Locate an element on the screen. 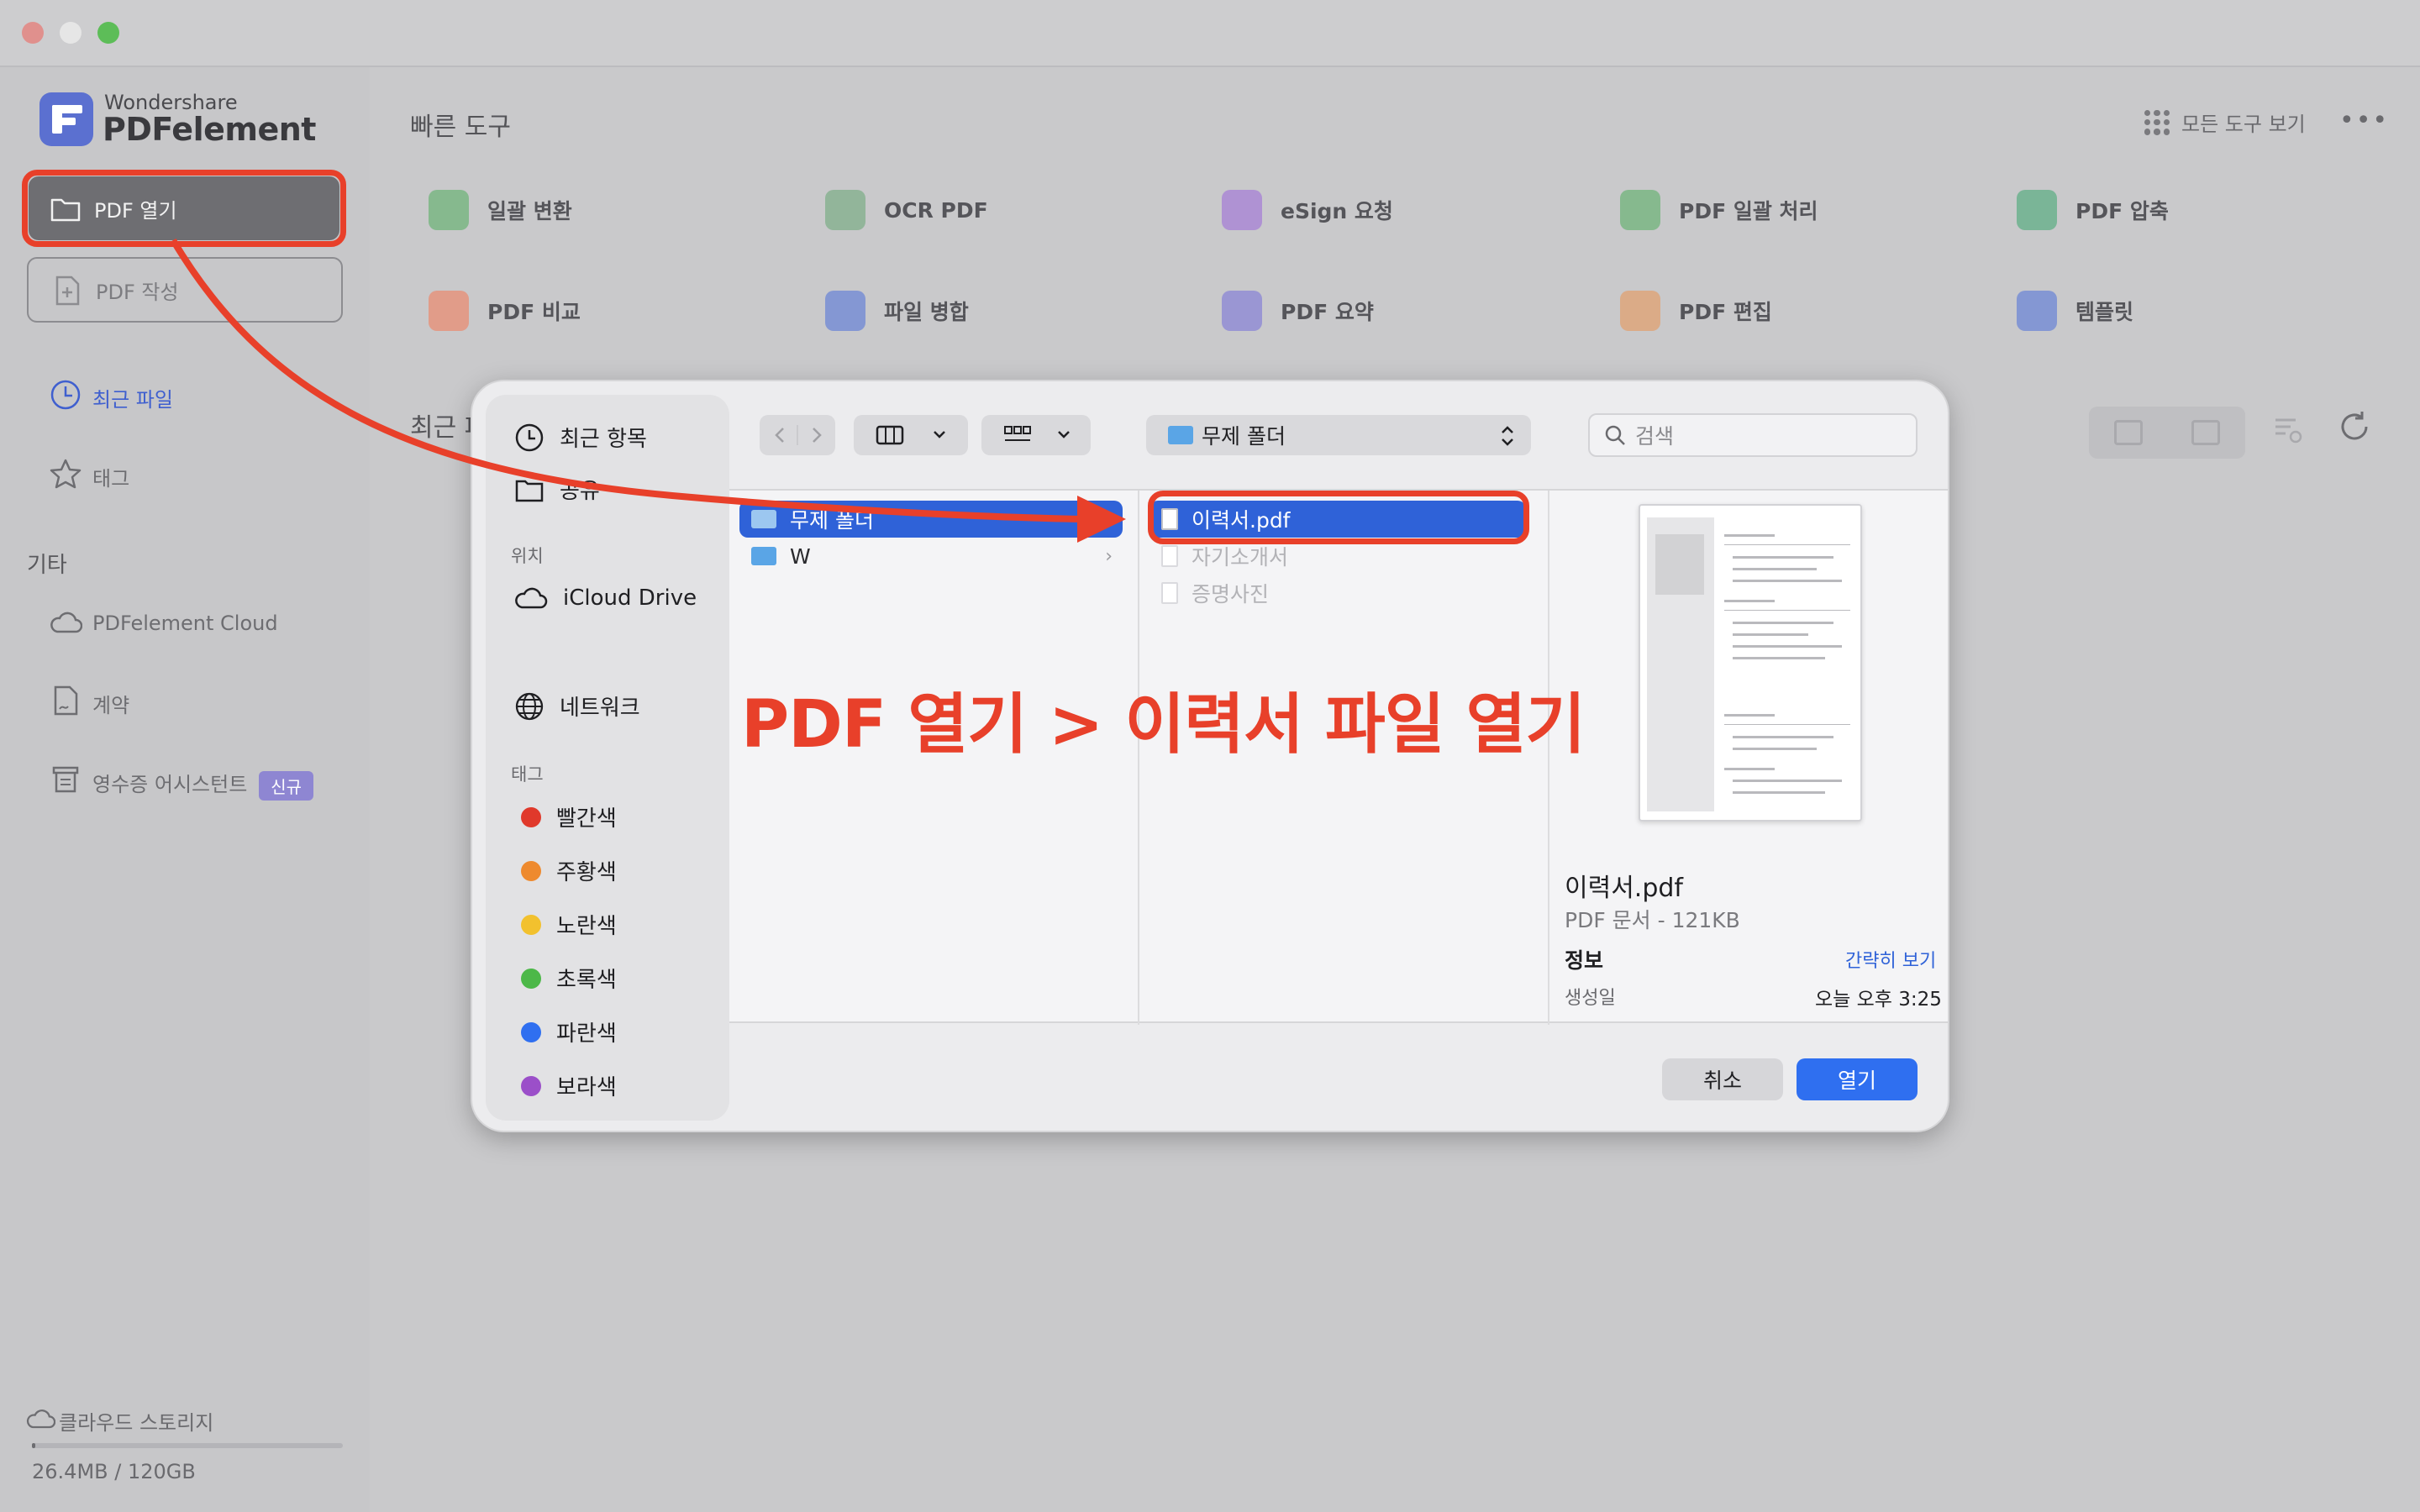 Image resolution: width=2420 pixels, height=1512 pixels. folder-path-popup: 무제 폴더 is located at coordinates (1338, 435).